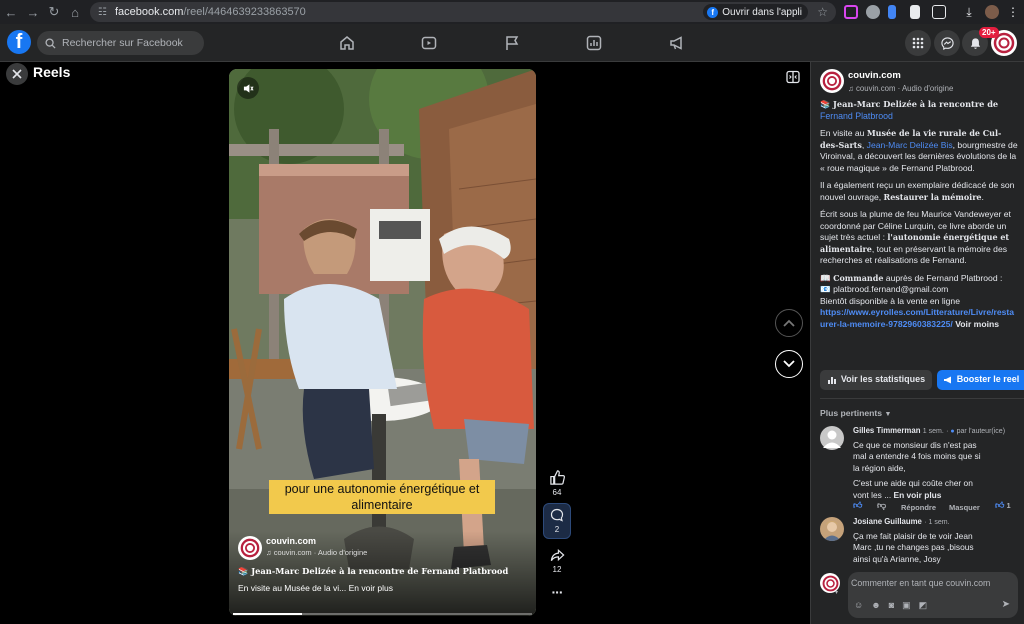 The width and height of the screenshot is (1024, 624). Describe the element at coordinates (120, 43) in the screenshot. I see `search-input: Rechercher sur Facebook` at that location.